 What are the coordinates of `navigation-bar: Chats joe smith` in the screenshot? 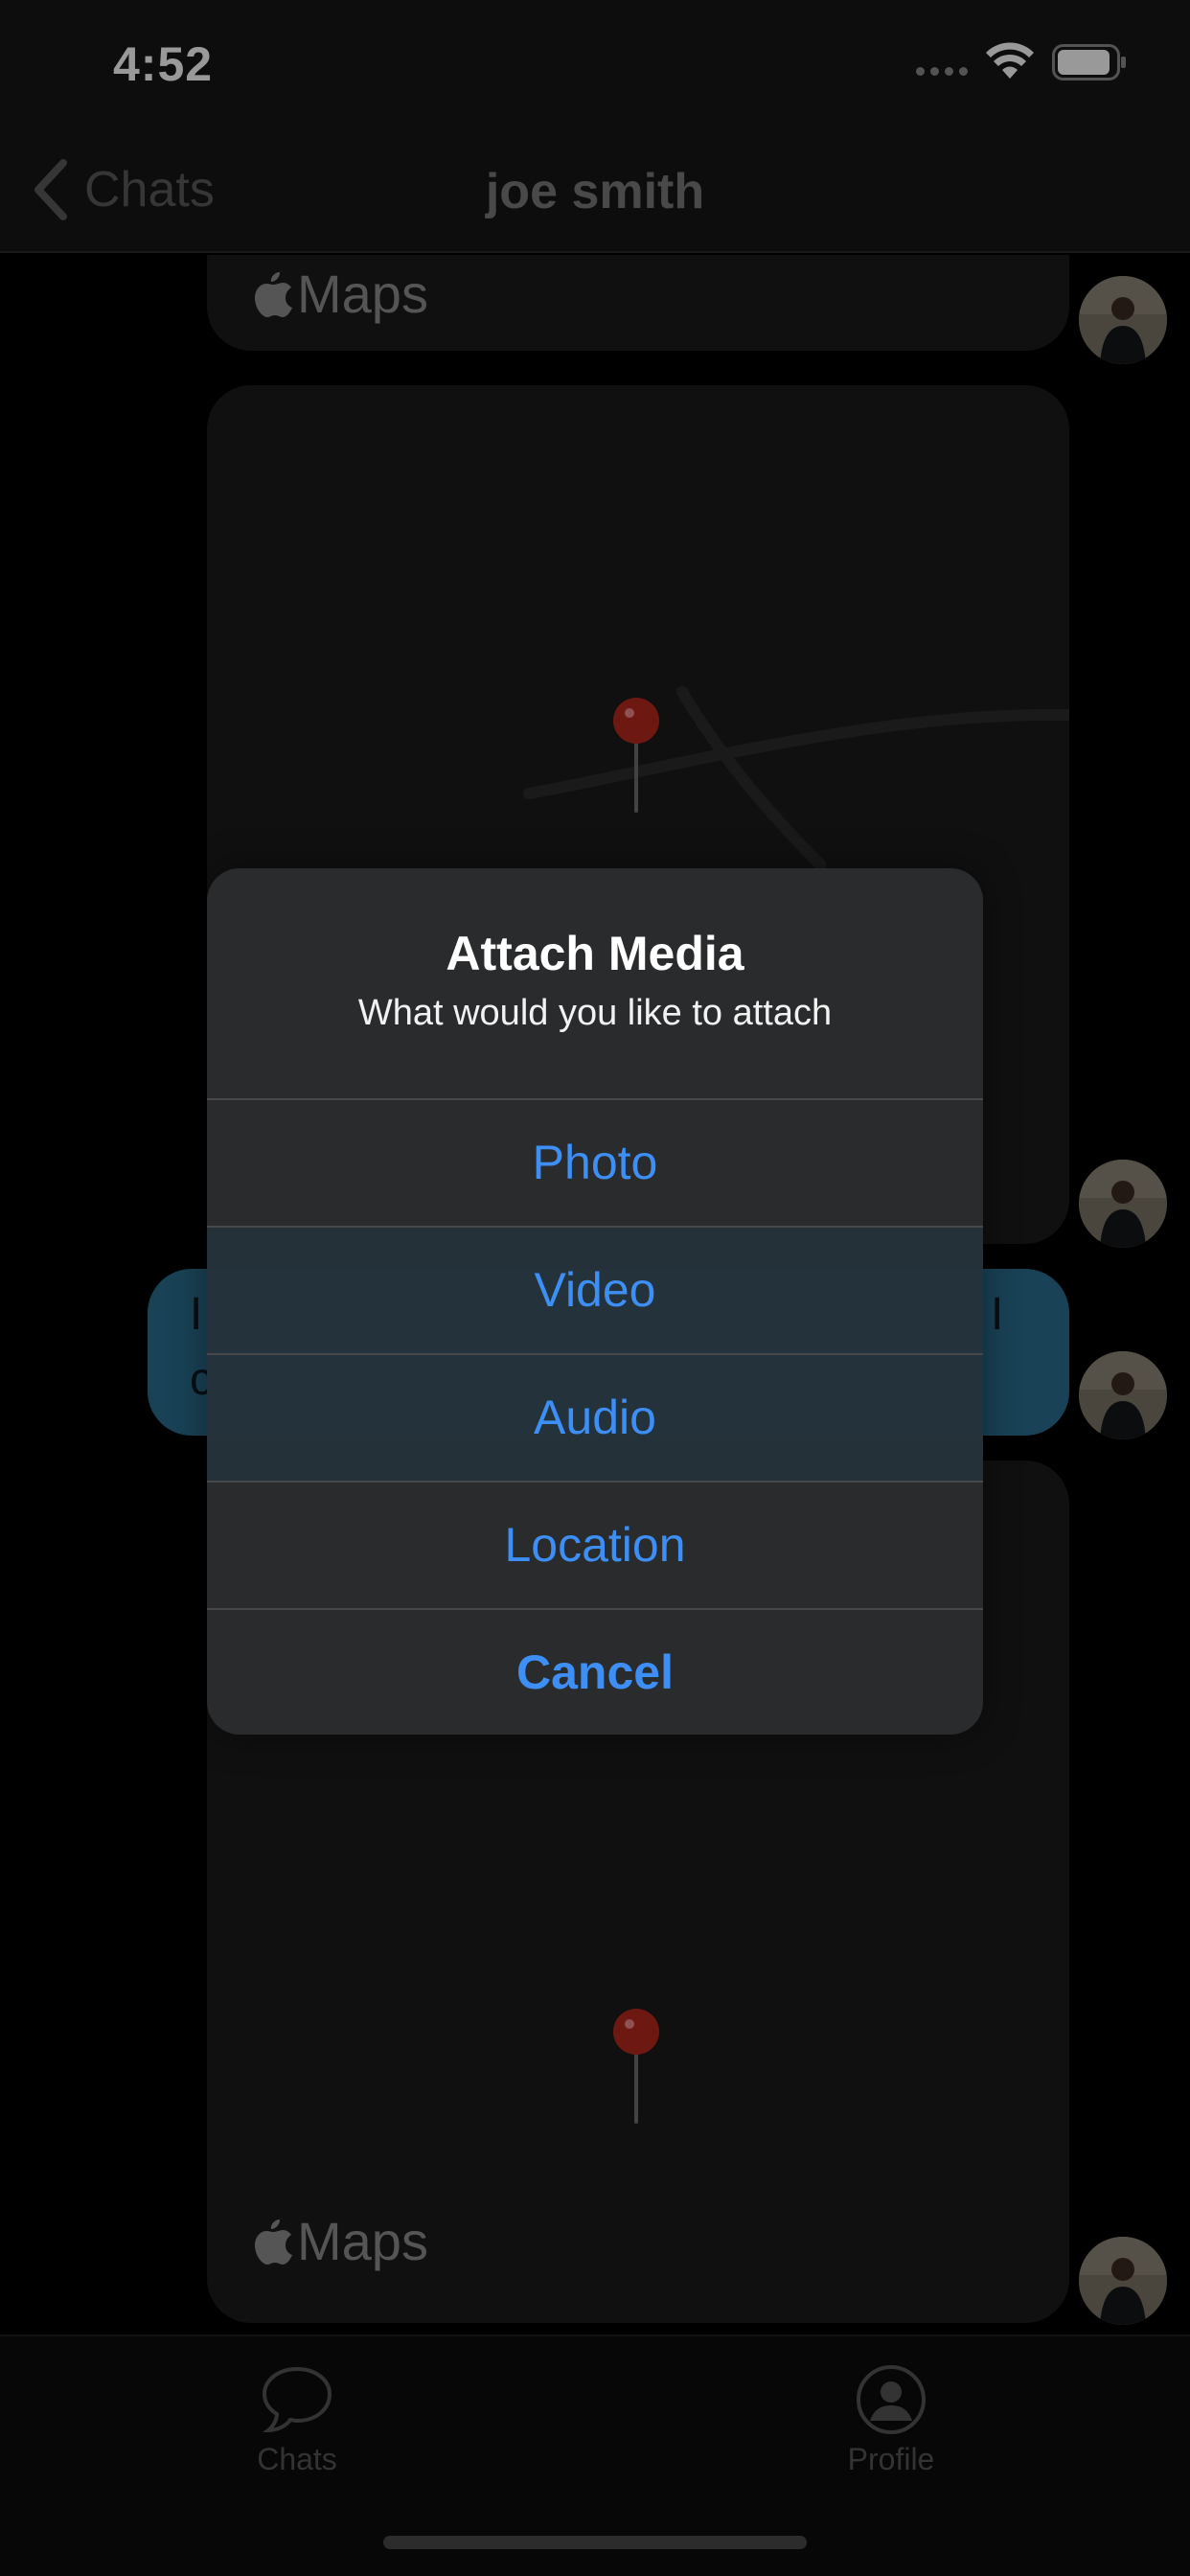 It's located at (595, 189).